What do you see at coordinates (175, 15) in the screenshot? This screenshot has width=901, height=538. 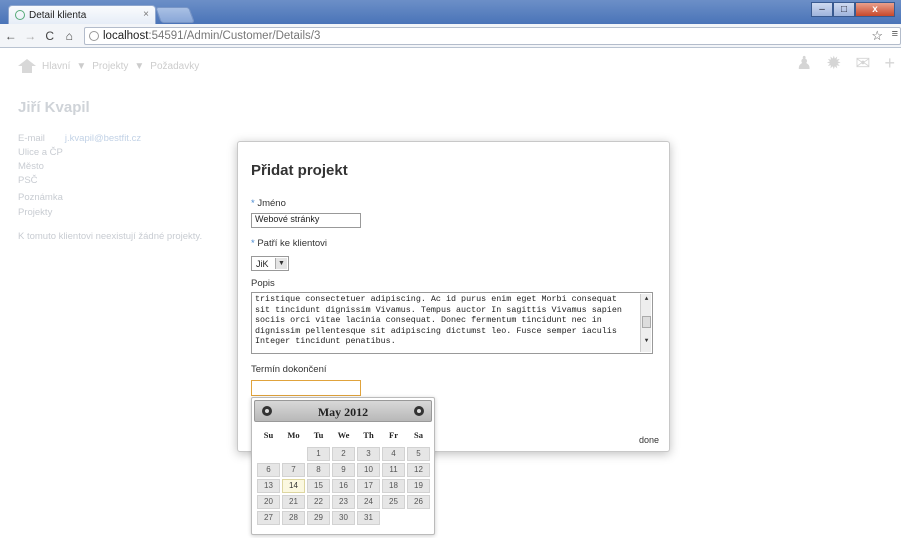 I see `new-tab-button` at bounding box center [175, 15].